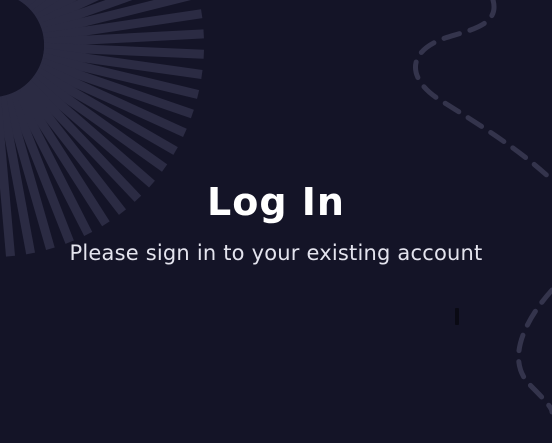 The image size is (552, 443). What do you see at coordinates (457, 316) in the screenshot?
I see `text-cursor-icon` at bounding box center [457, 316].